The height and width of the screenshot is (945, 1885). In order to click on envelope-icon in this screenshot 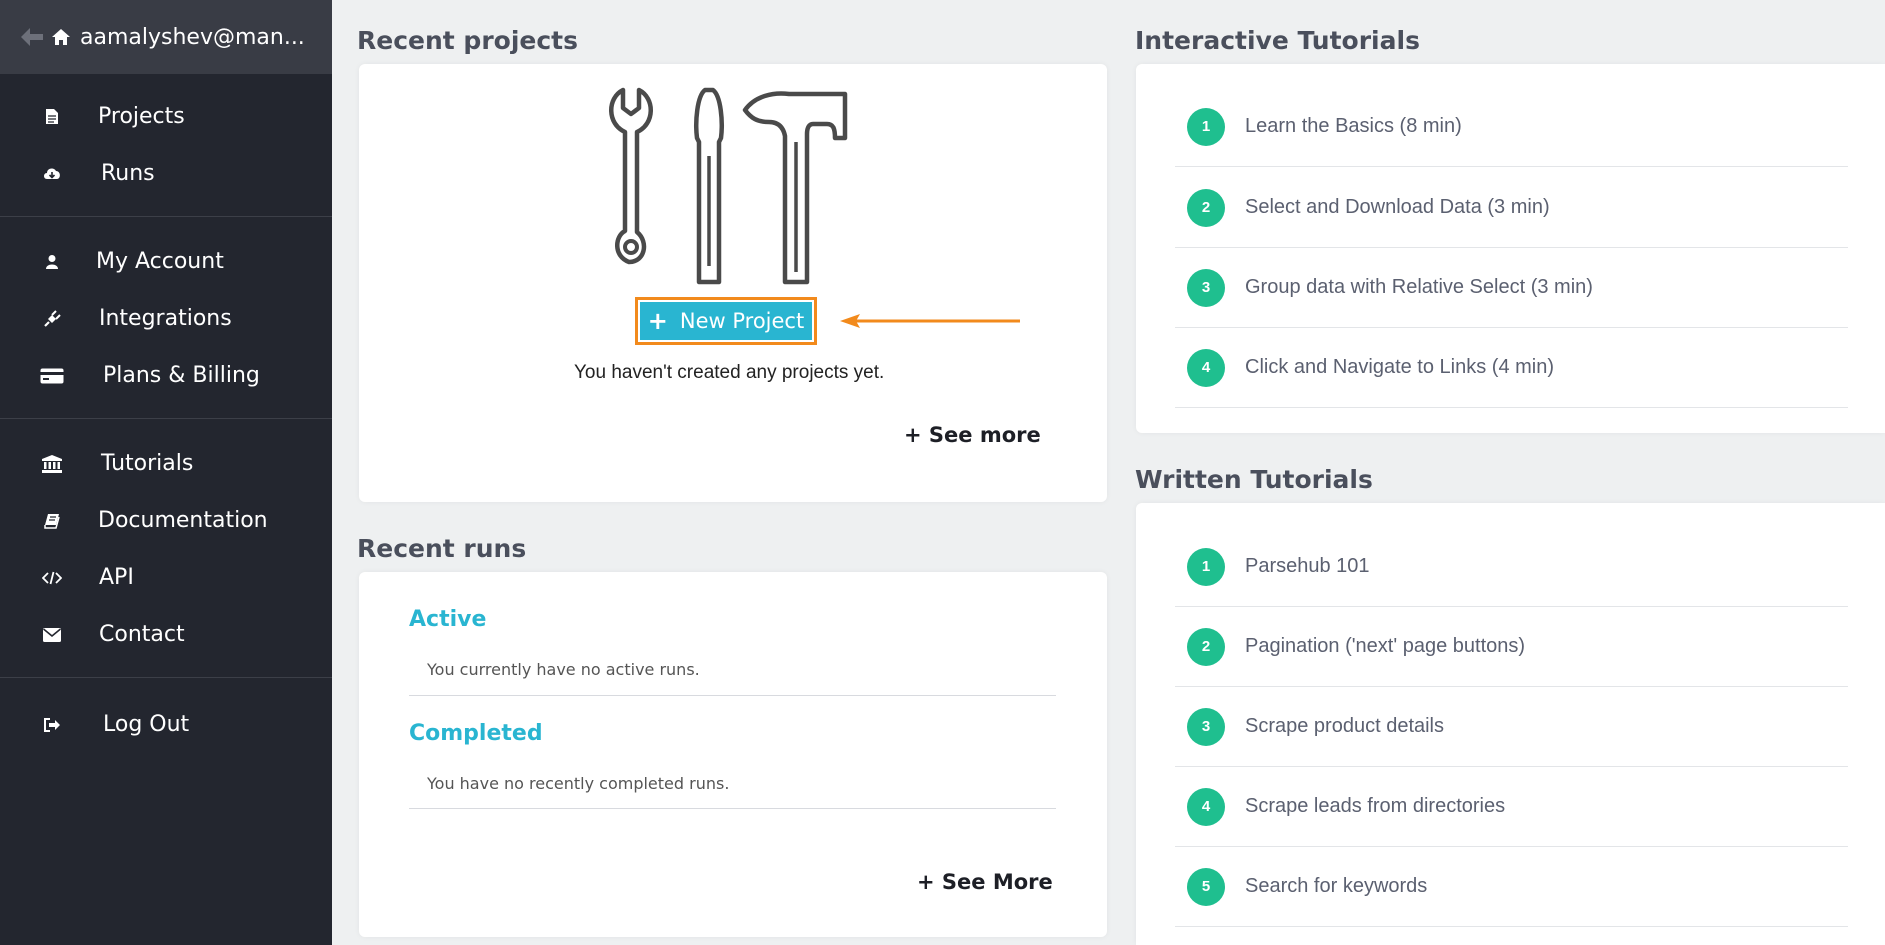, I will do `click(52, 635)`.